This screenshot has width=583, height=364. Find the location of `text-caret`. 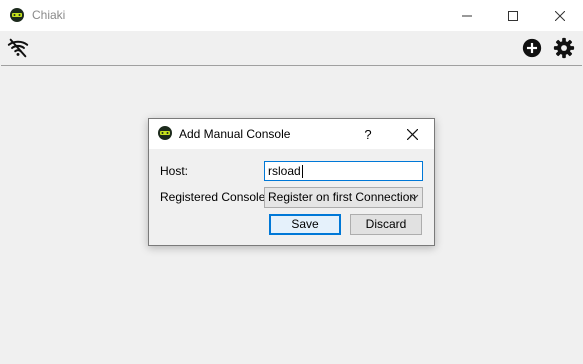

text-caret is located at coordinates (302, 172).